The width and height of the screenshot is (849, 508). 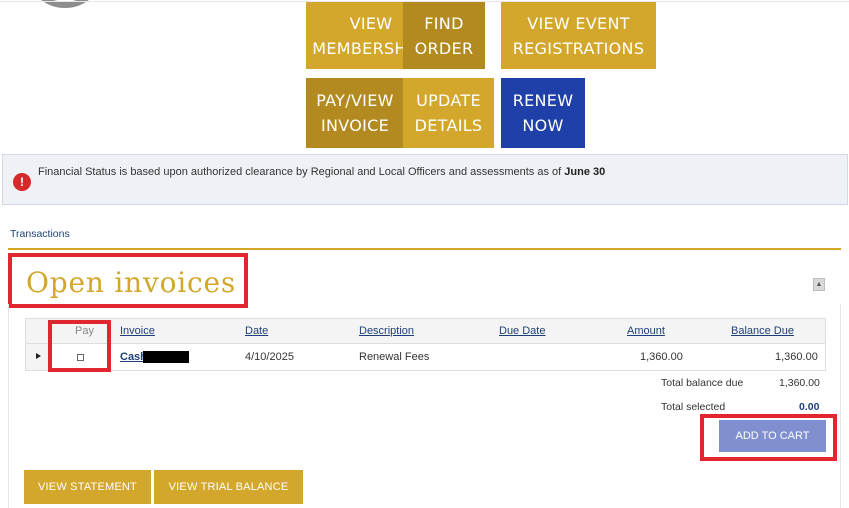 I want to click on find-order-tile: FIND ORDER, so click(x=444, y=35).